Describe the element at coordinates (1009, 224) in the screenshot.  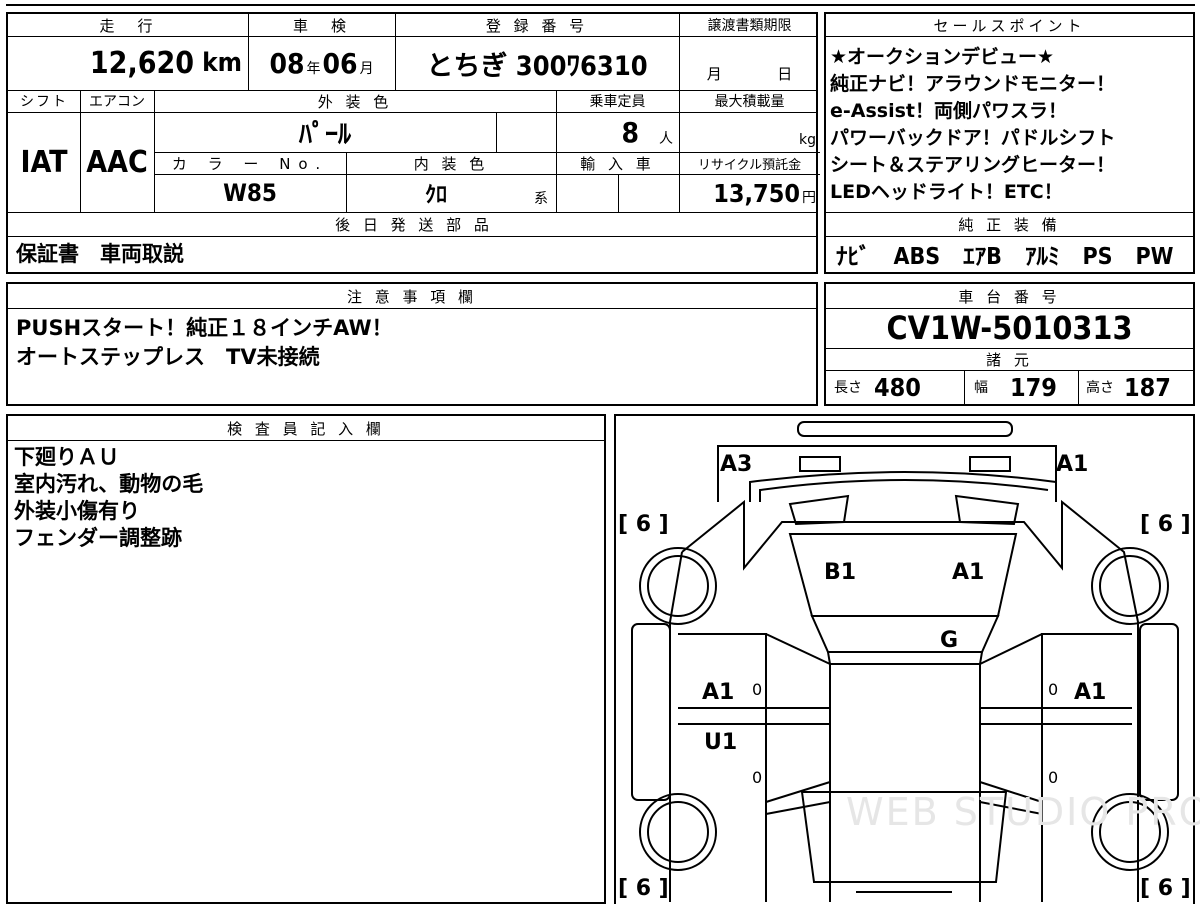
I see `genuine-equipment-label: 純 正 装 備` at that location.